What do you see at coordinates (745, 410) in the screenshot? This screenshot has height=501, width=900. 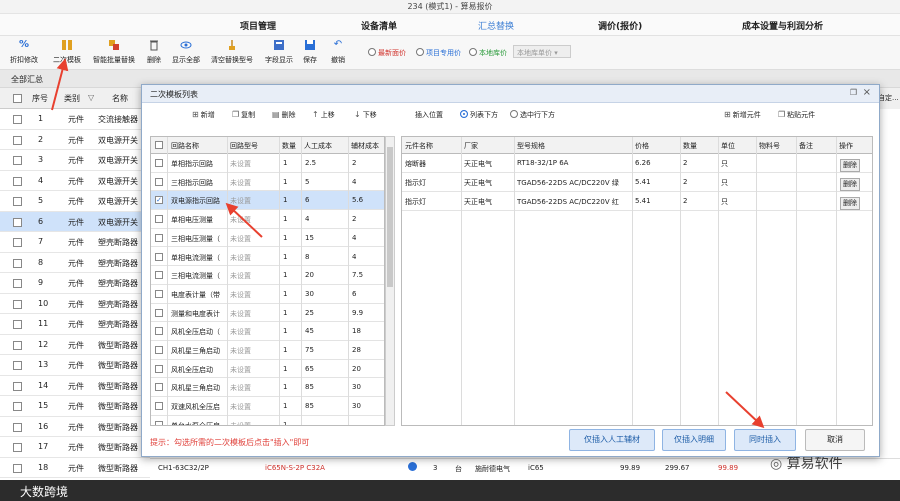 I see `arrow-to-insert-both` at bounding box center [745, 410].